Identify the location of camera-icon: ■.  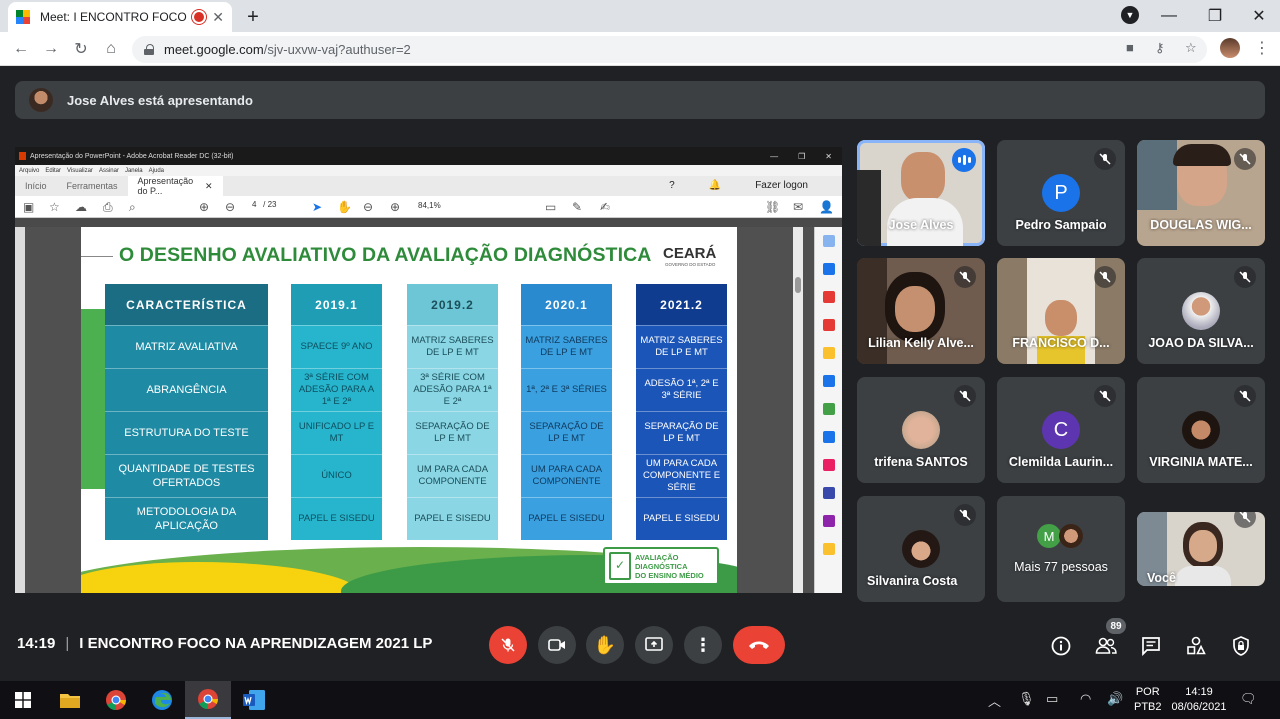
(1130, 47).